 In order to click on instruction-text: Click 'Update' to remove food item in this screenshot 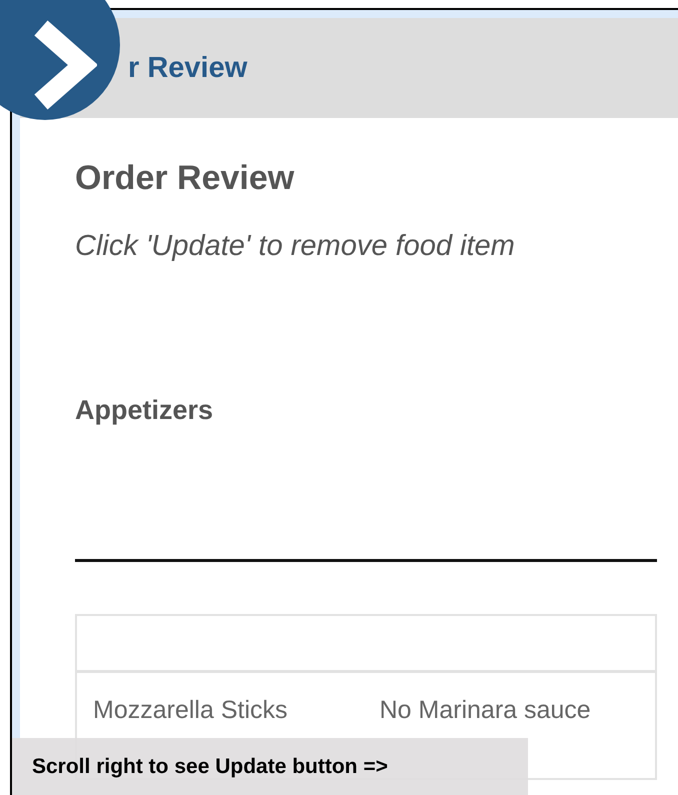, I will do `click(295, 246)`.